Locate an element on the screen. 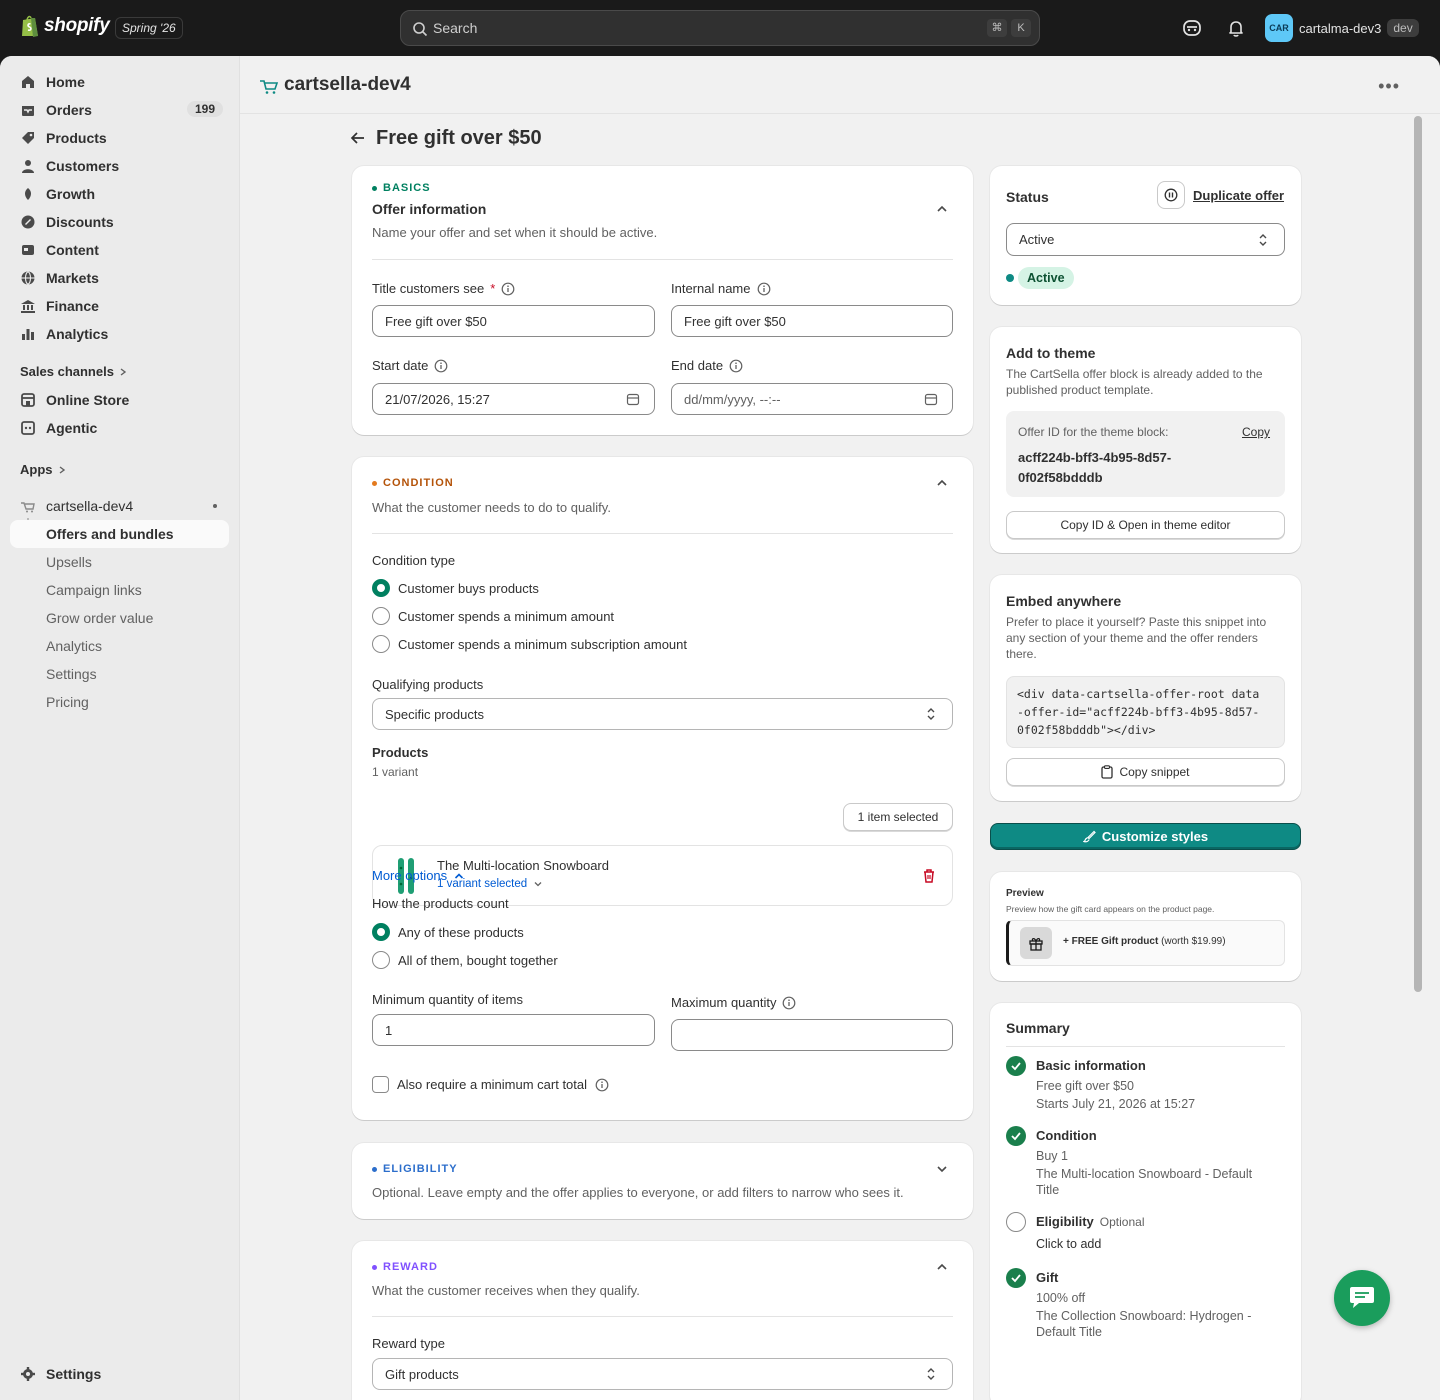  sidekick-icon is located at coordinates (1192, 28).